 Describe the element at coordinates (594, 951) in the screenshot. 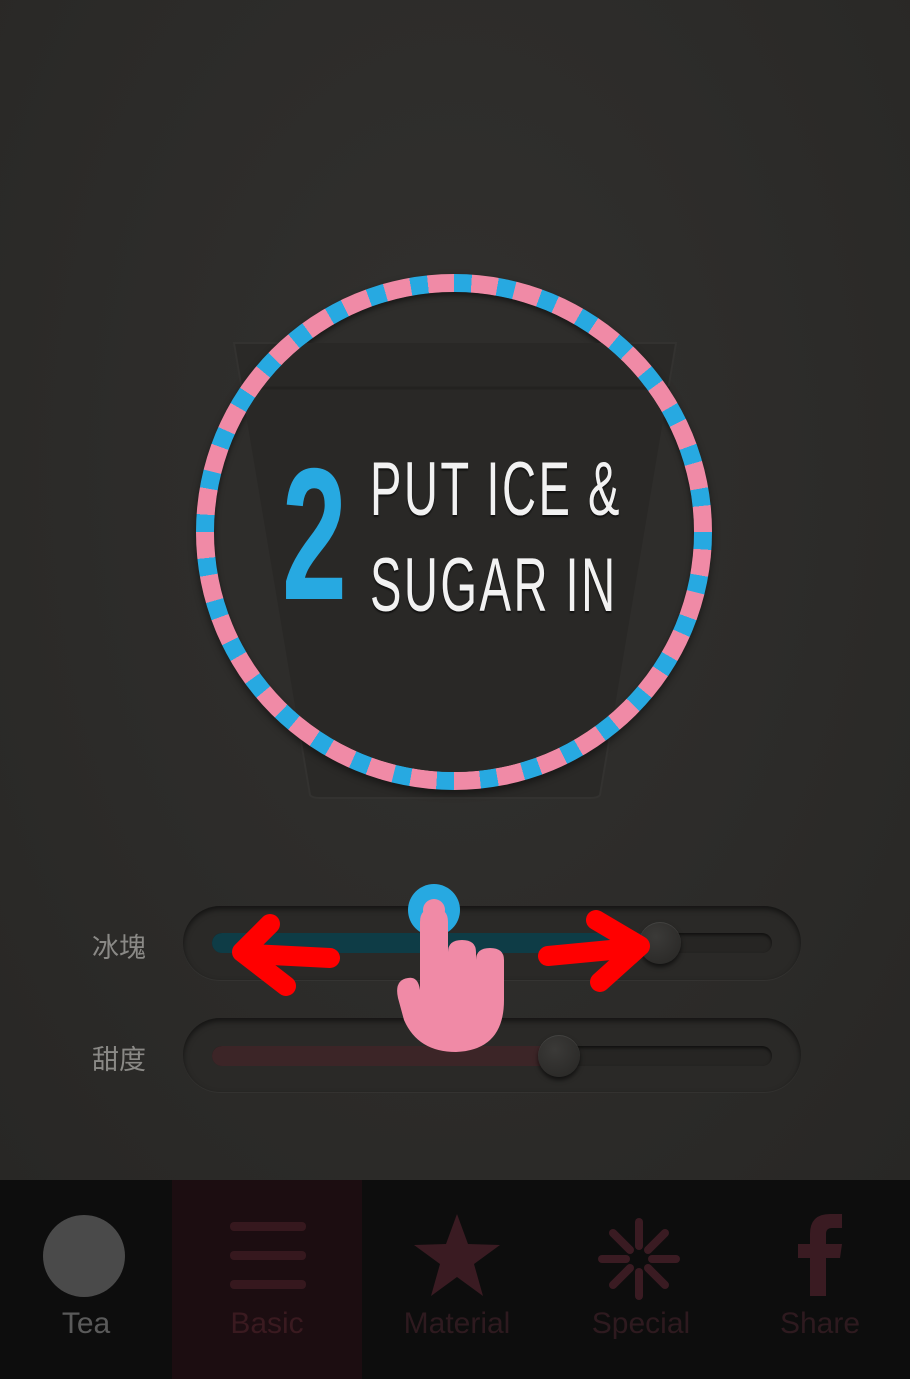

I see `arrow-right-icon` at that location.